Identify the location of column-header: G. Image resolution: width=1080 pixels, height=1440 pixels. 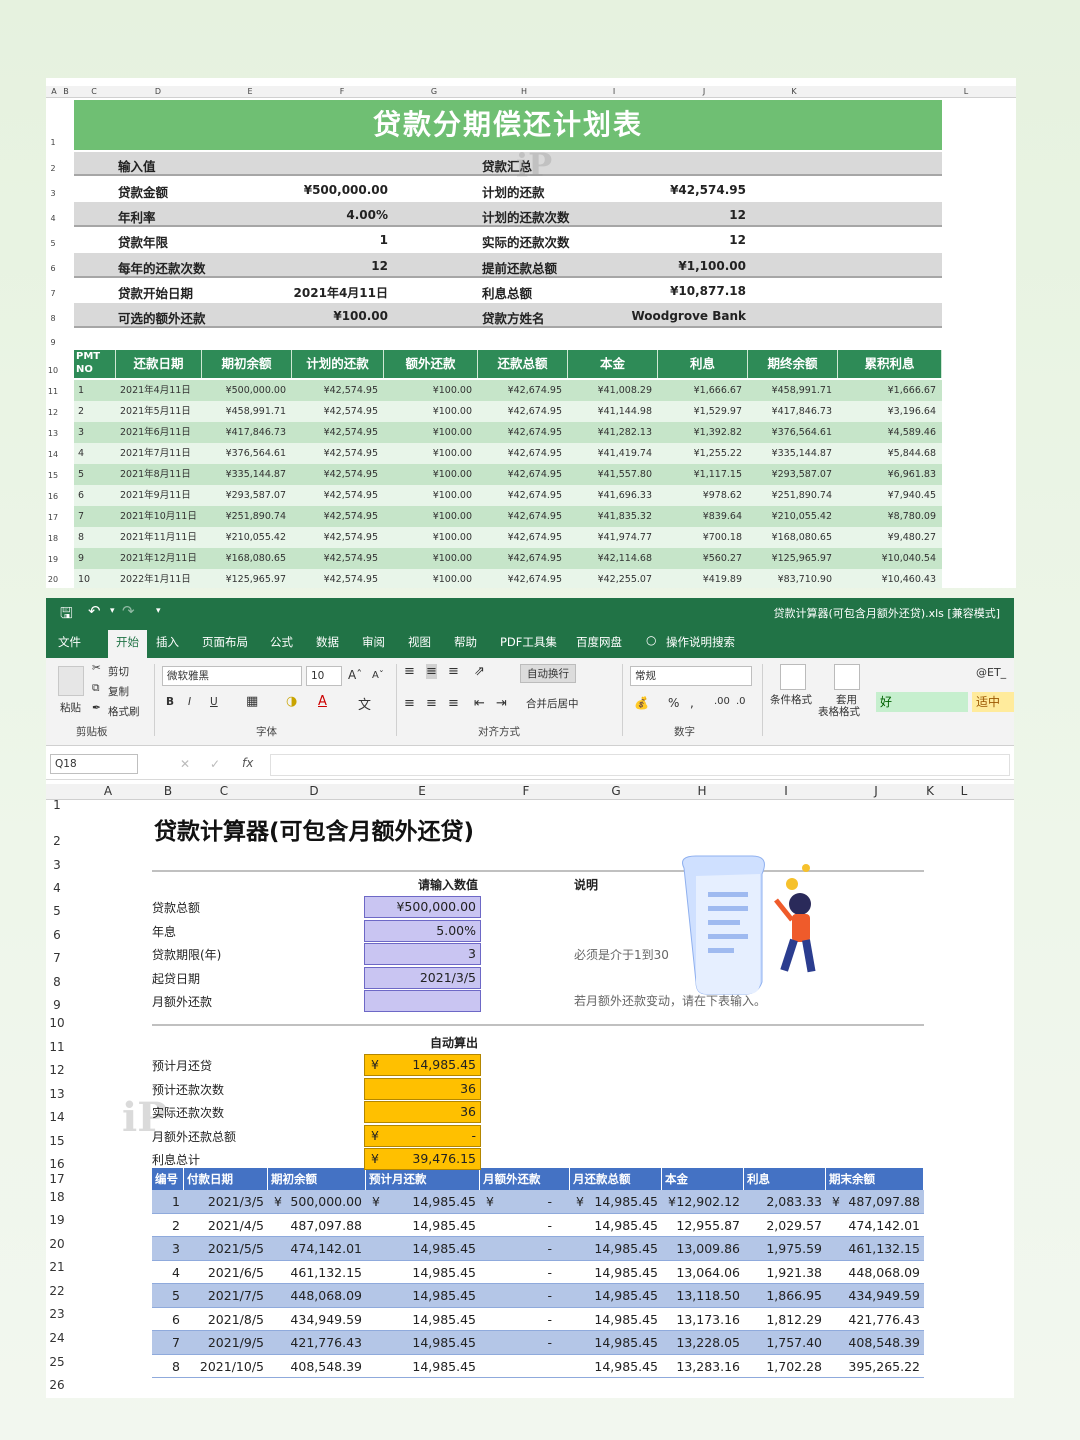
(434, 91).